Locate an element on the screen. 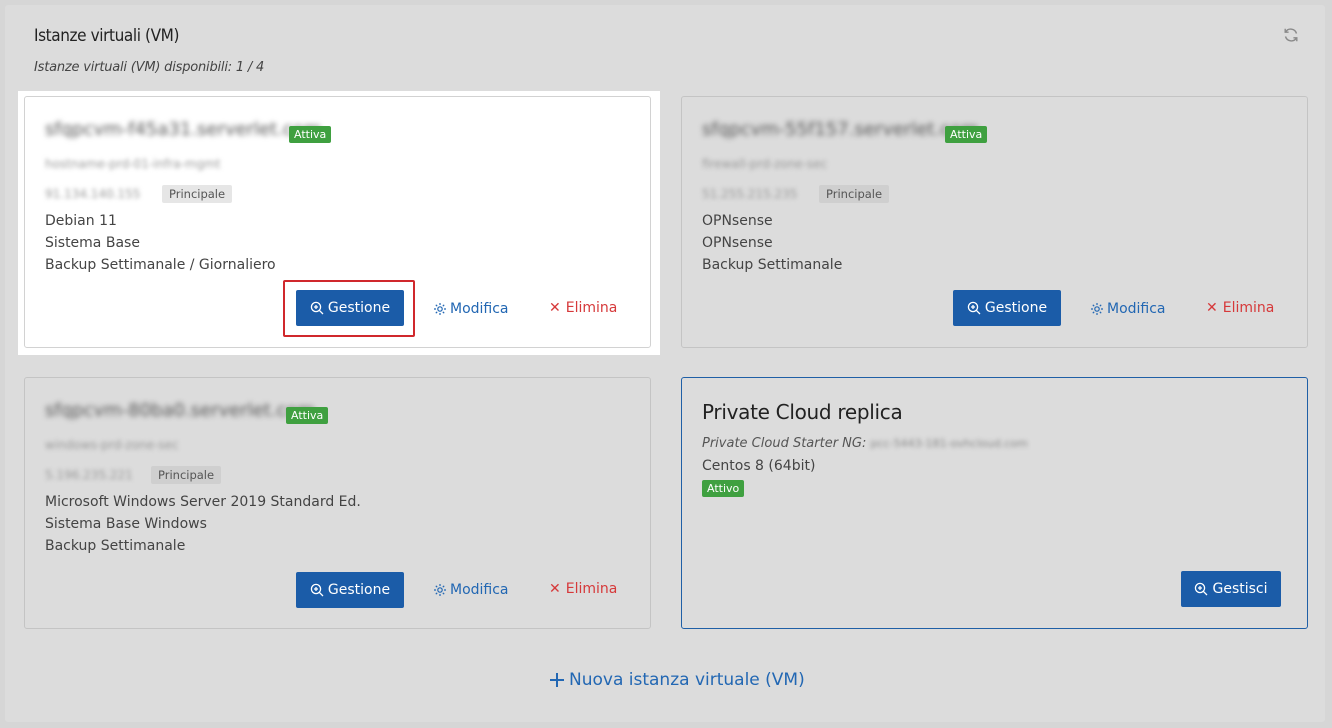 This screenshot has width=1332, height=728. new-vm-link: Nuova istanza virtuale (VM) is located at coordinates (677, 680).